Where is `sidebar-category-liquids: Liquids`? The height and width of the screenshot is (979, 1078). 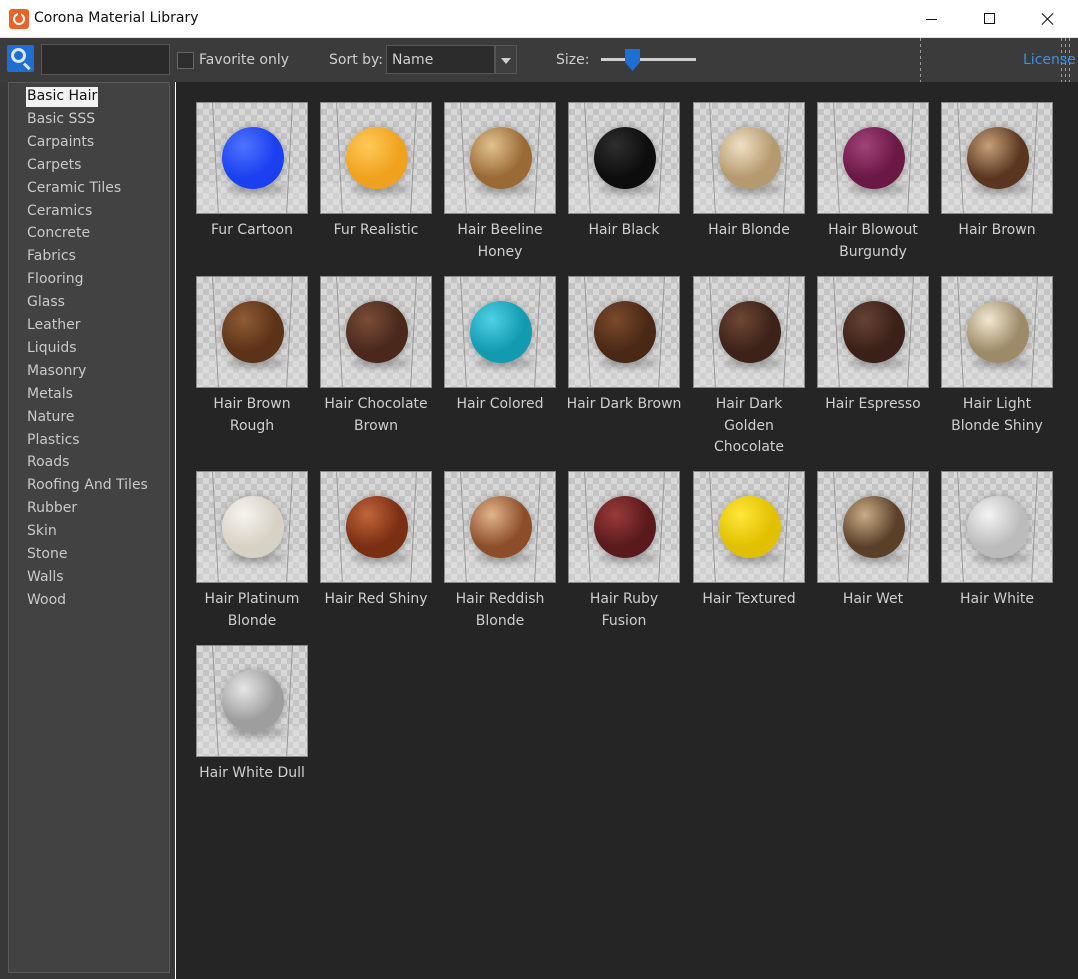
sidebar-category-liquids: Liquids is located at coordinates (52, 349).